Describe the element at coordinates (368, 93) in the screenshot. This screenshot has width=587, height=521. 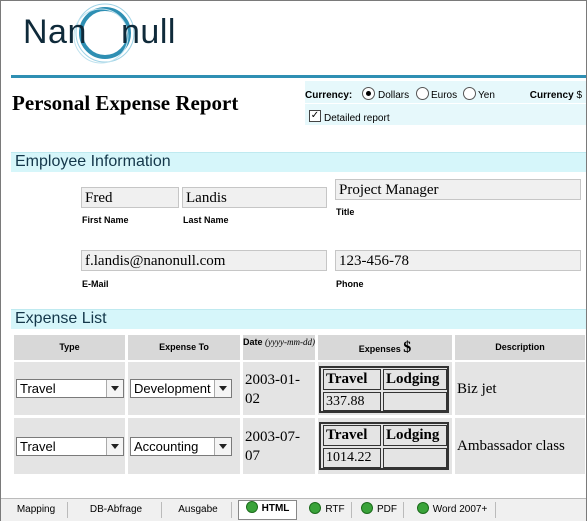
I see `radio-dollars` at that location.